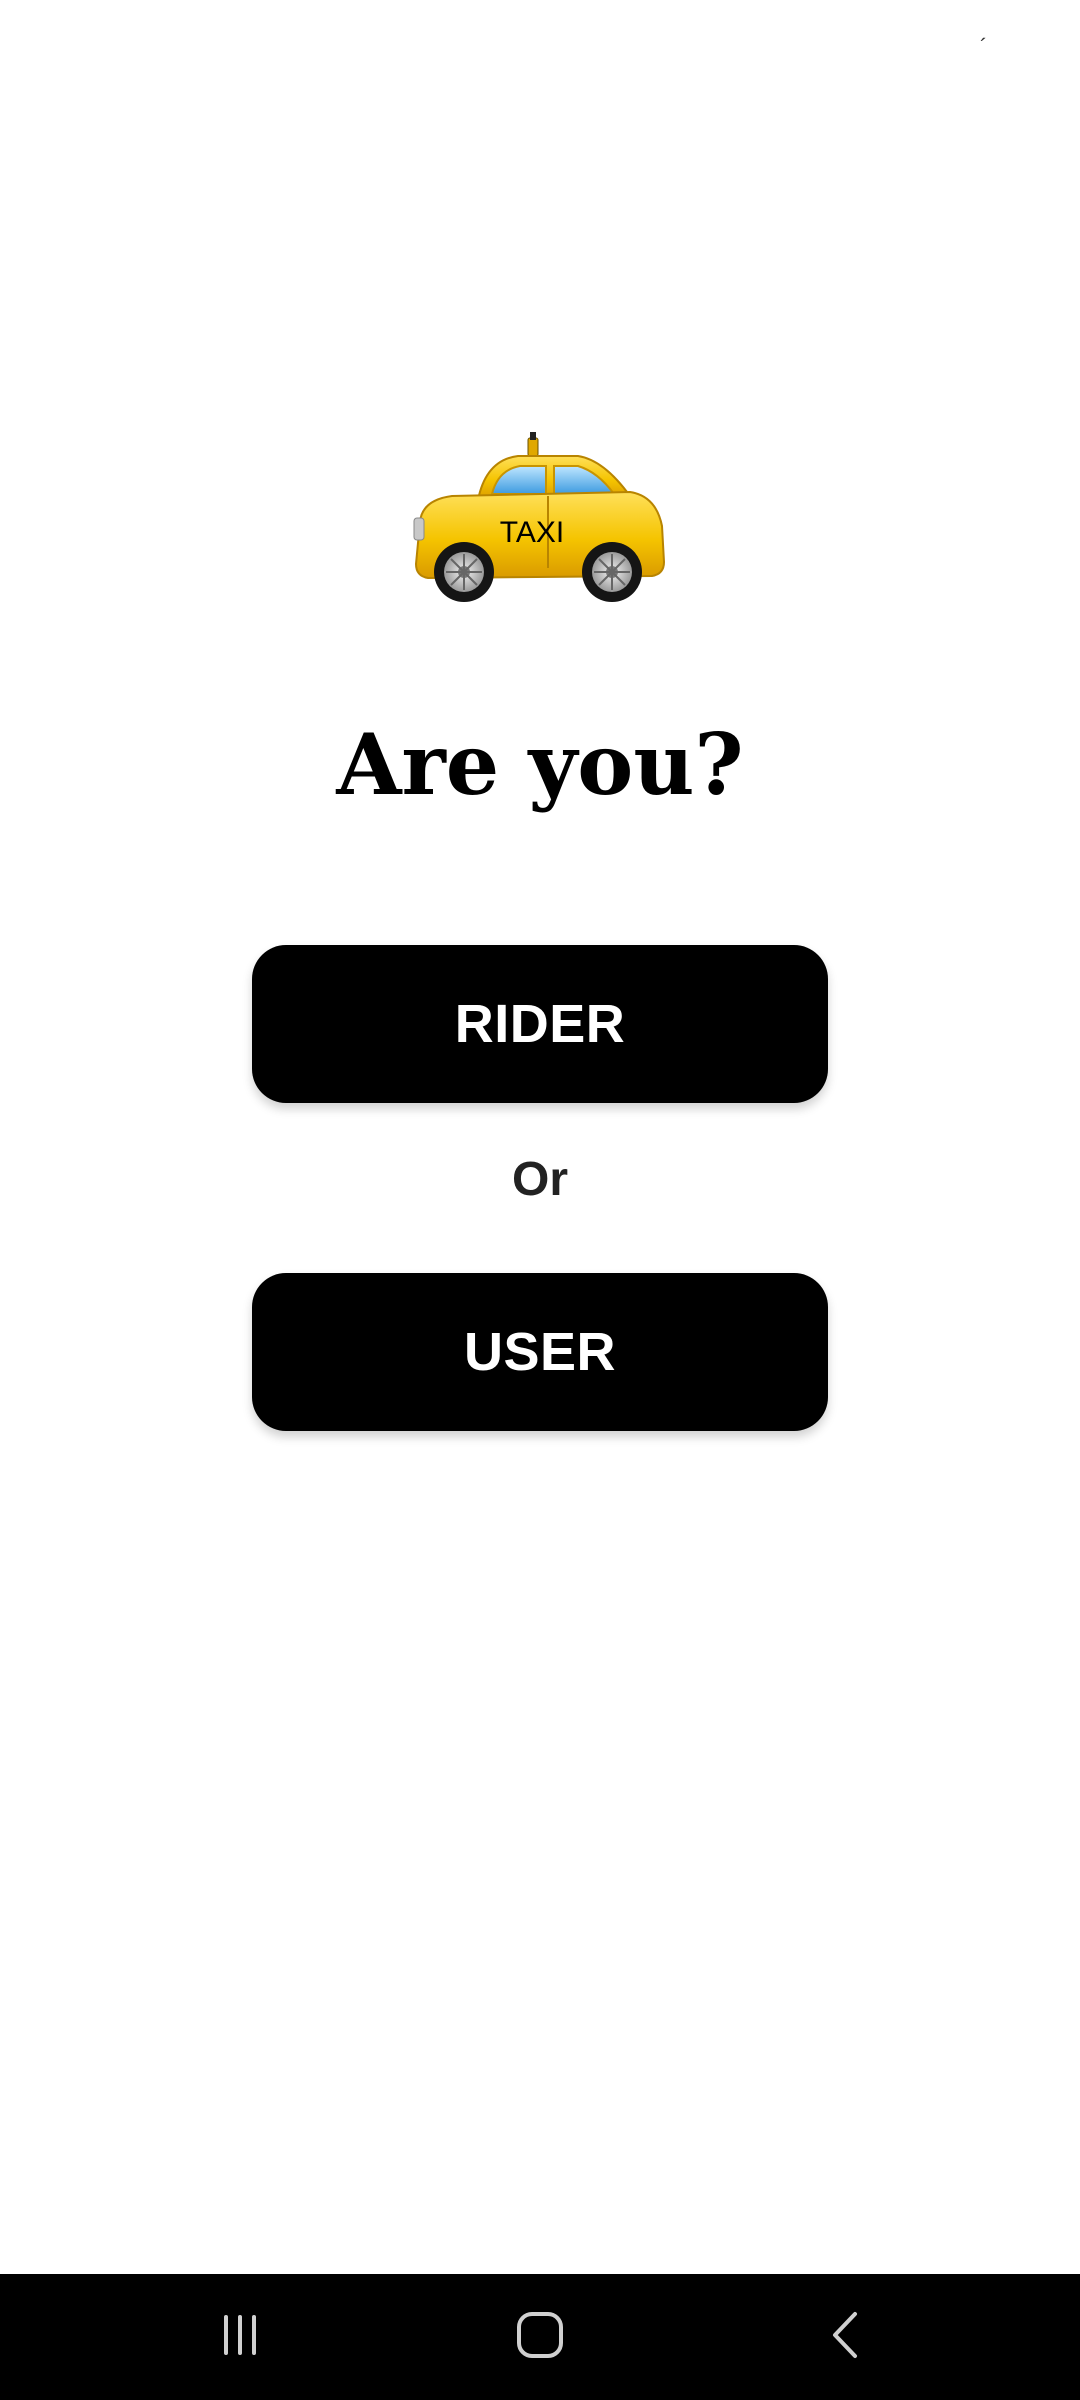 This screenshot has width=1080, height=2400. Describe the element at coordinates (539, 1179) in the screenshot. I see `or-separator: Or` at that location.